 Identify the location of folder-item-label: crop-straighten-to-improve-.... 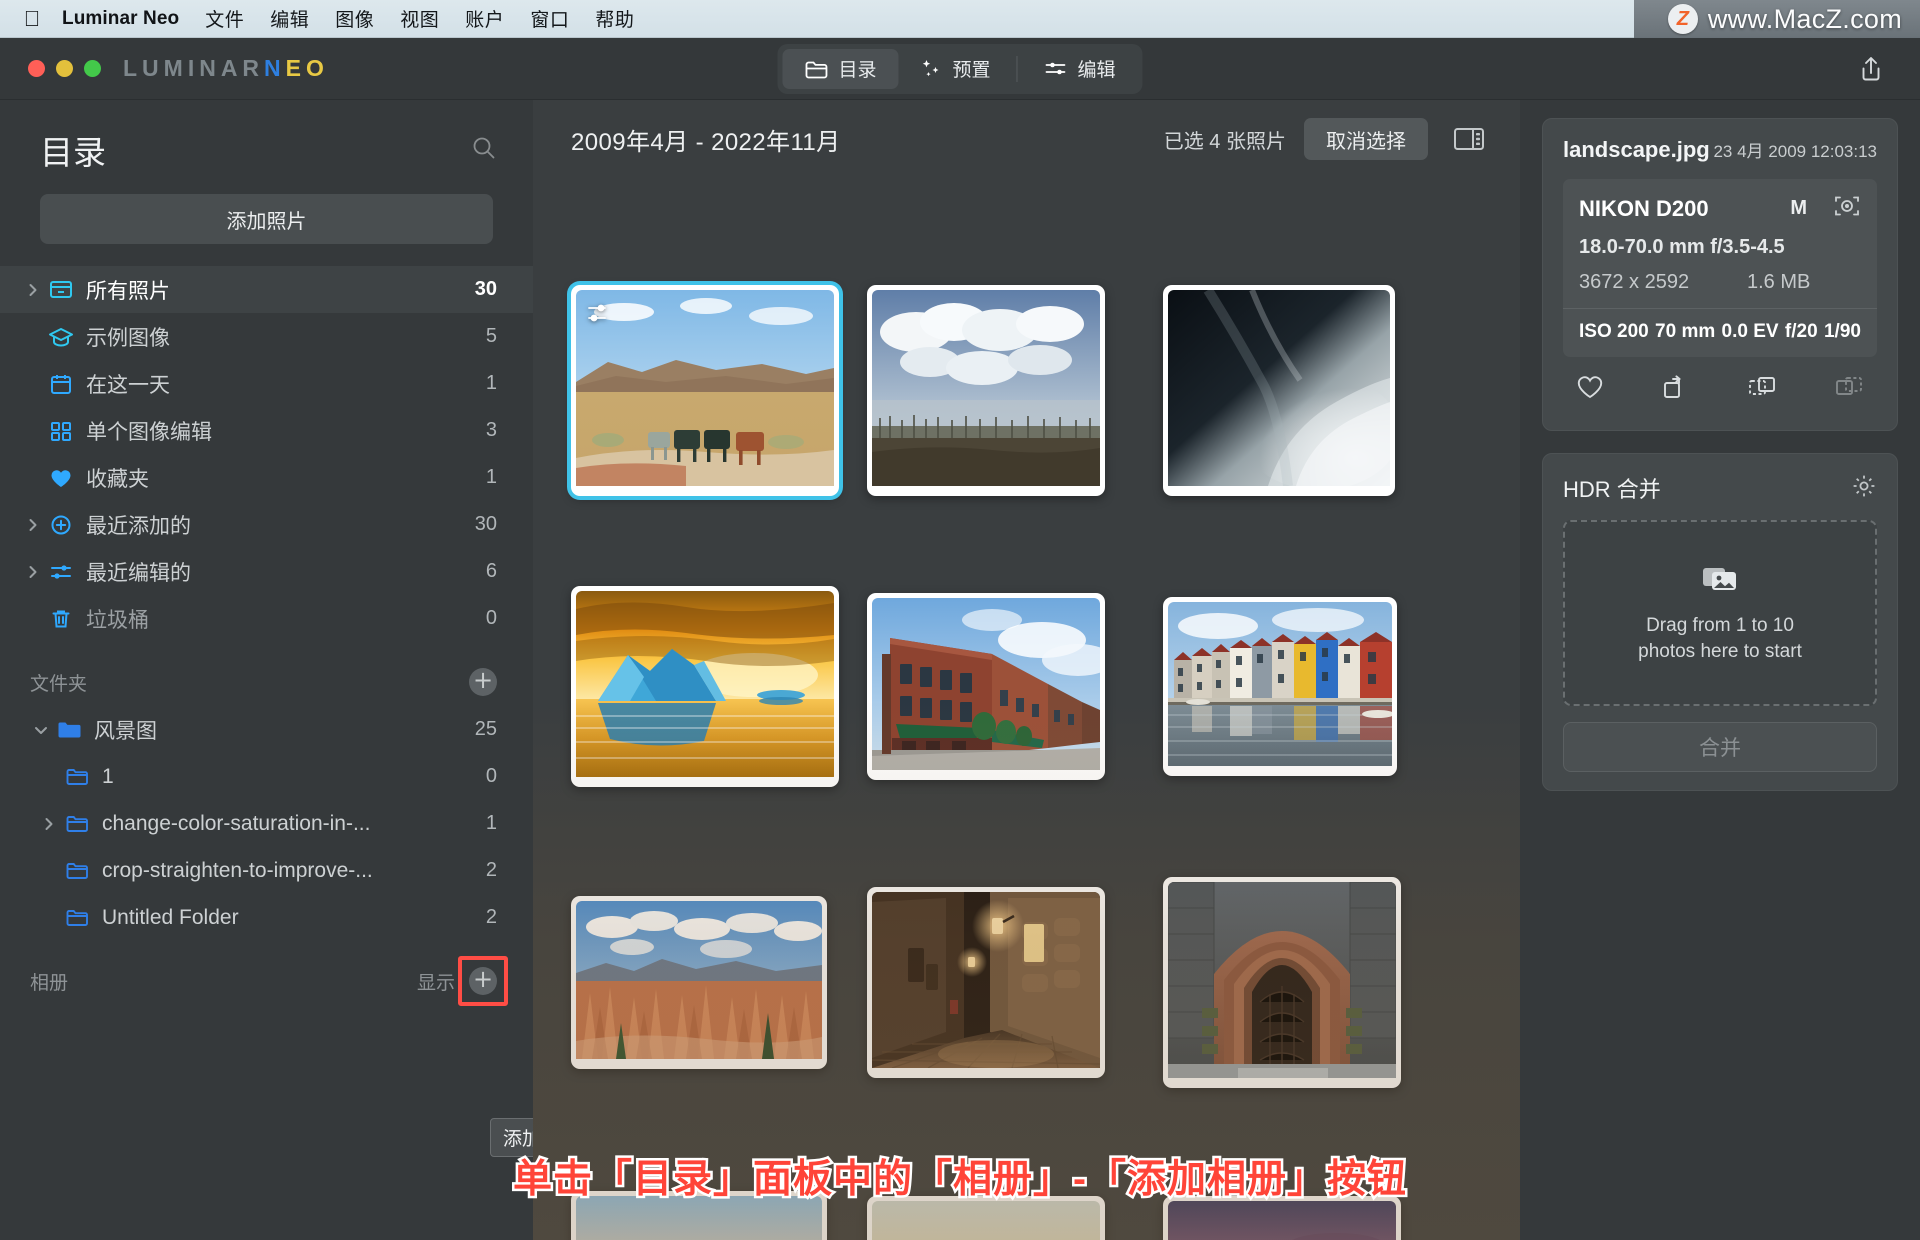
(237, 870).